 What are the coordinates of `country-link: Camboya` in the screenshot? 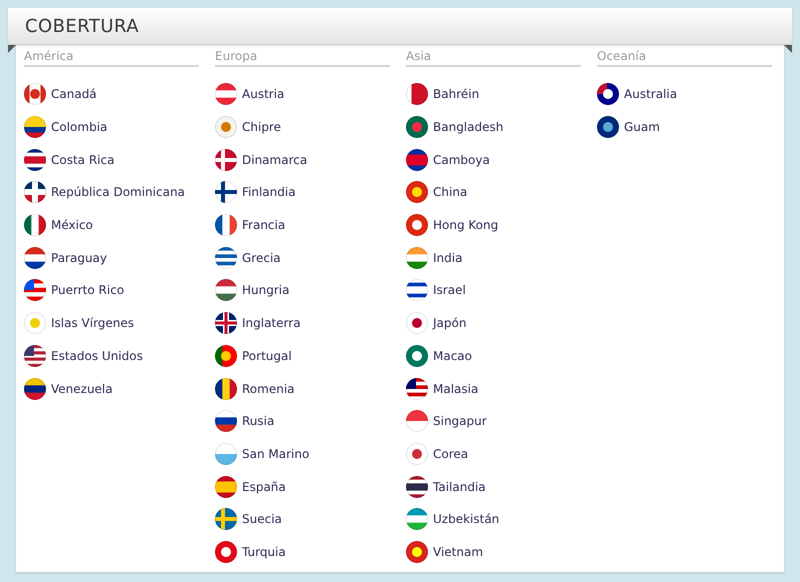 It's located at (461, 159).